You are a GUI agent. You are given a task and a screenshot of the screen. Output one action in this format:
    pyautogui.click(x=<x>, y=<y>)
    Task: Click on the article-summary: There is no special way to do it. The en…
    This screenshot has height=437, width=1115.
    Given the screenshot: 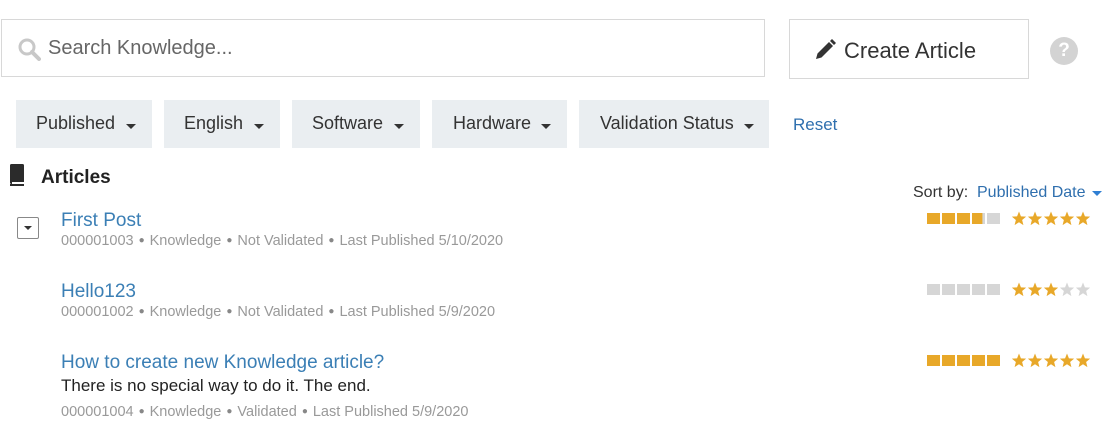 What is the action you would take?
    pyautogui.click(x=216, y=385)
    